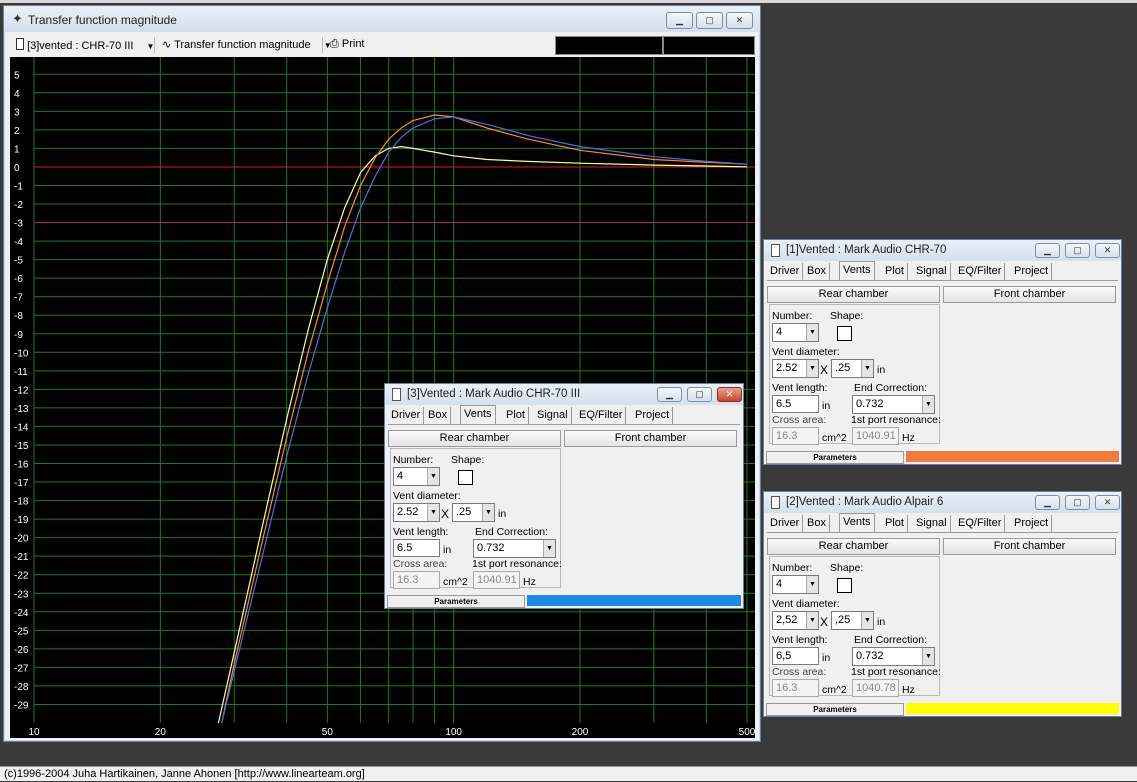 This screenshot has height=782, width=1137. I want to click on y-tick-label: -10, so click(21, 353).